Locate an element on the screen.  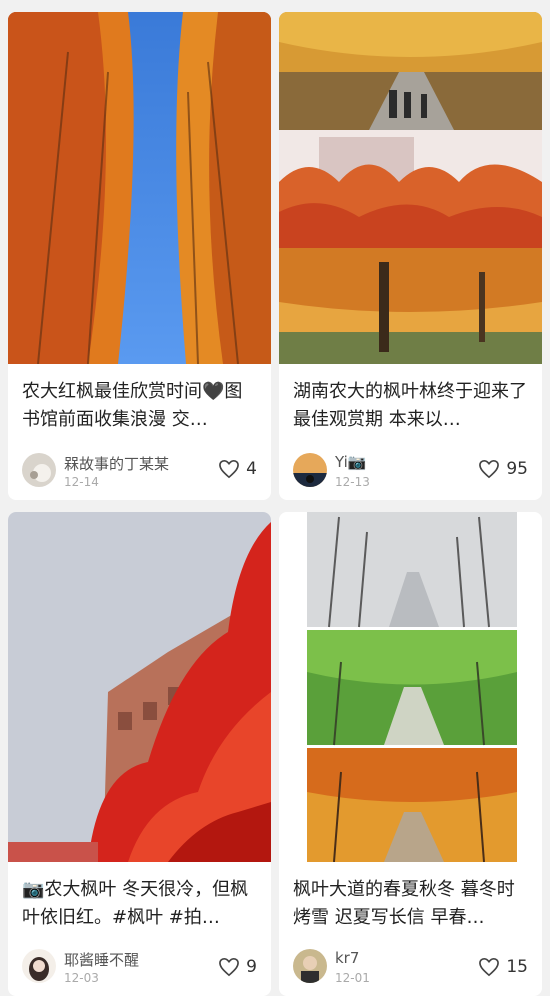
like-button: 4 is located at coordinates (237, 469).